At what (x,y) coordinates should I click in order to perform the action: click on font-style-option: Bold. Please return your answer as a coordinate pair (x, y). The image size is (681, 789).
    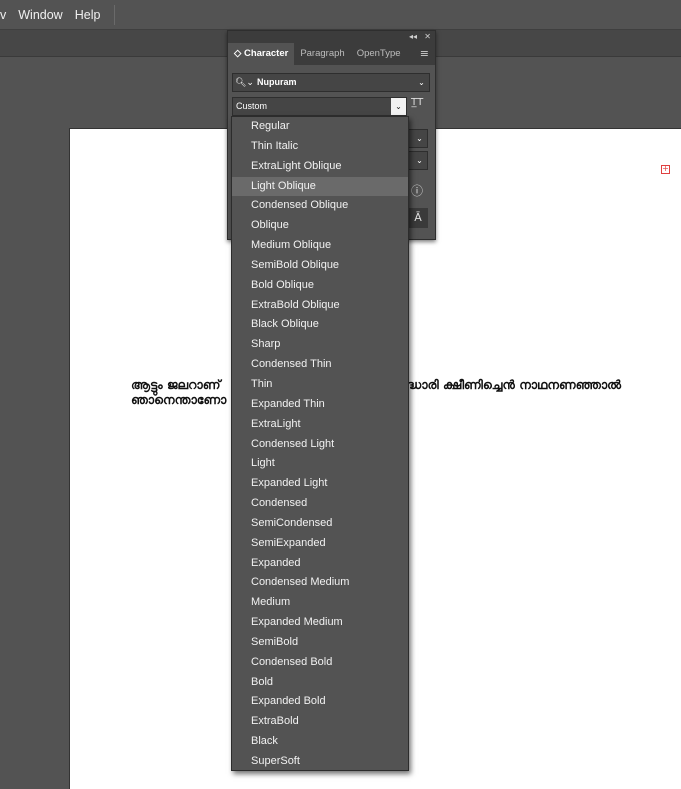
    Looking at the image, I should click on (320, 683).